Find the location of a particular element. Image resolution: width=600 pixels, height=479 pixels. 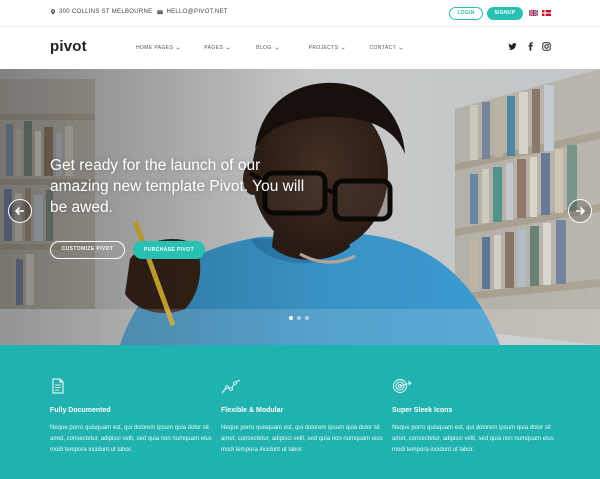

feature-title: Flexible & Modular is located at coordinates (252, 410).